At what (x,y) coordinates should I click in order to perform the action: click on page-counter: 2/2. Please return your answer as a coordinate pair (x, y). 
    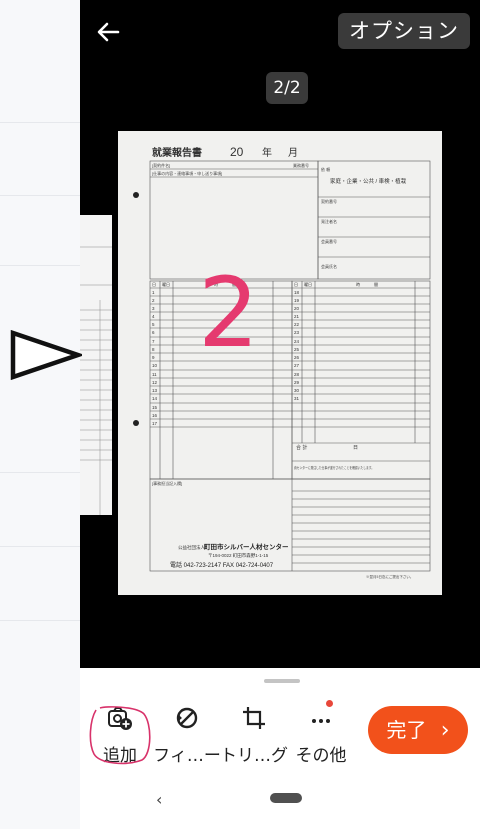
    Looking at the image, I should click on (287, 88).